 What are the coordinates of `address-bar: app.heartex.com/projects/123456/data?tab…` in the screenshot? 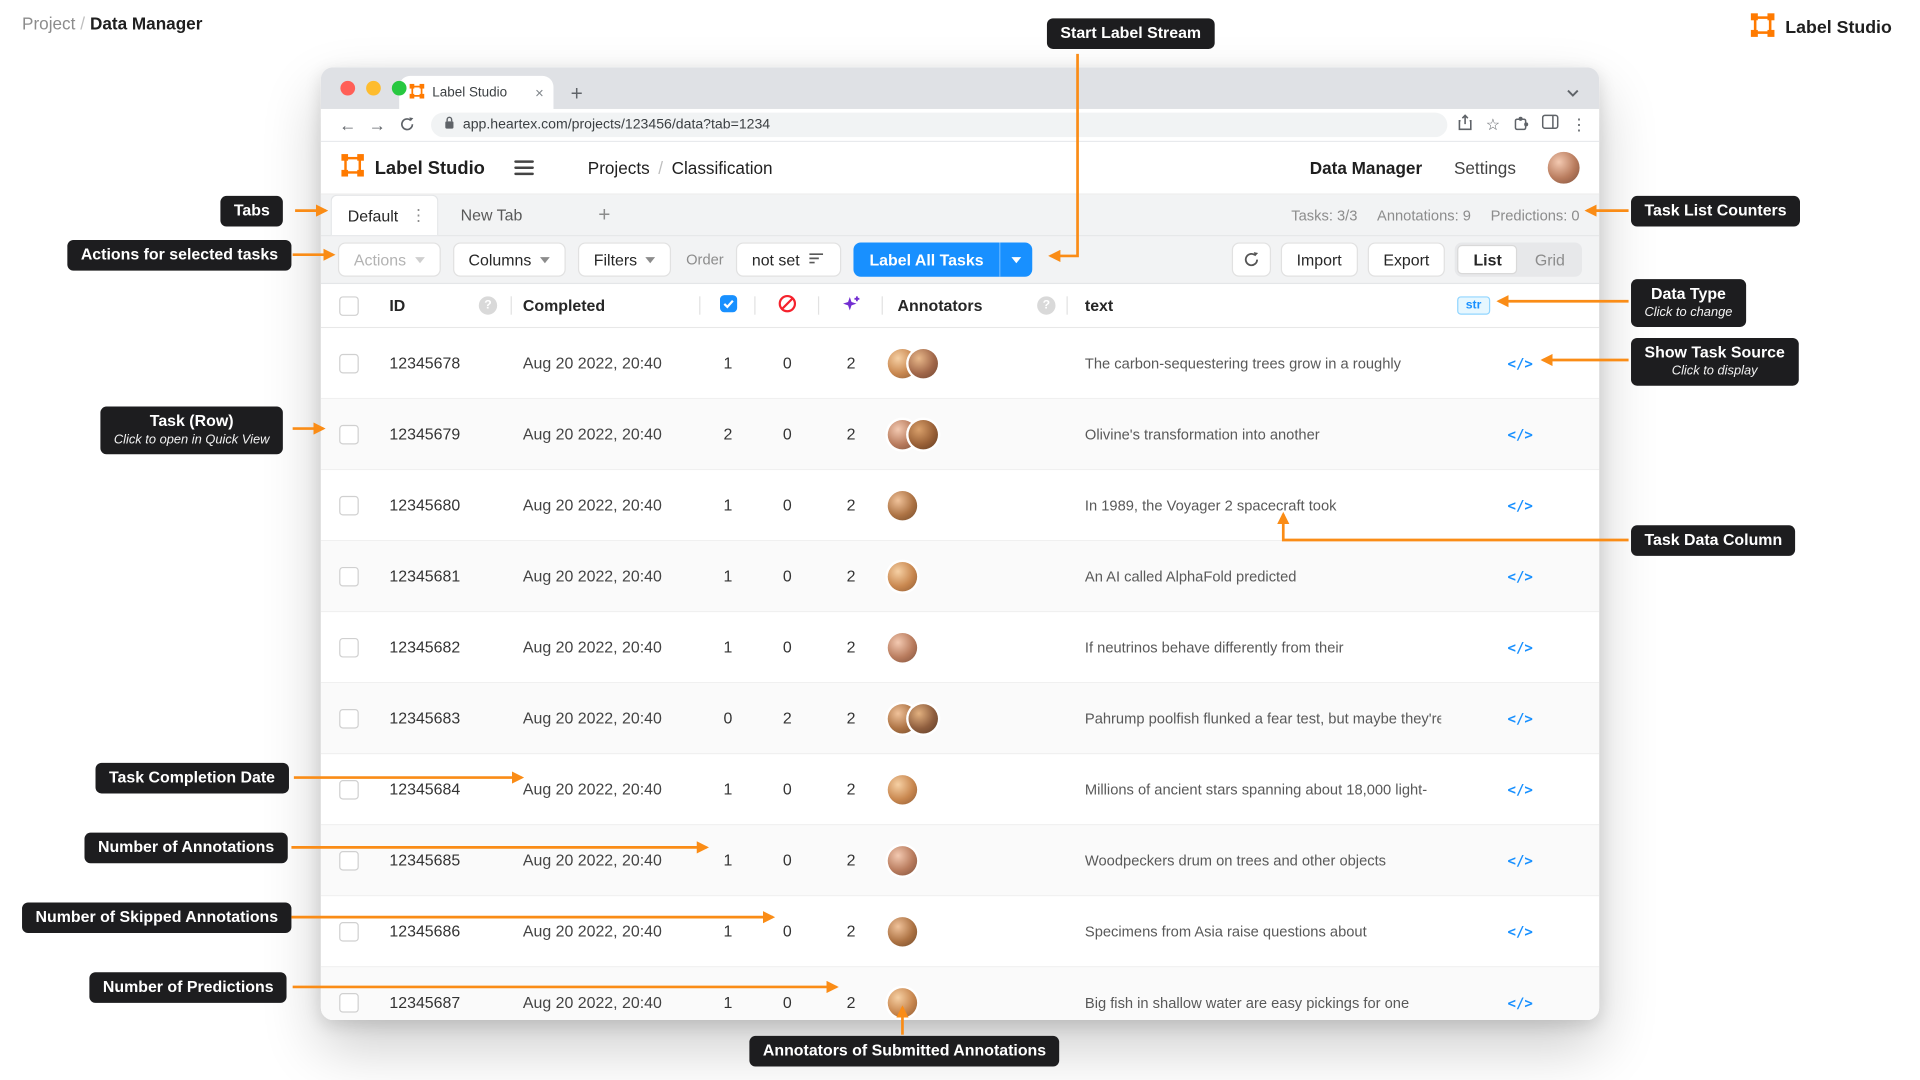 It's located at (939, 125).